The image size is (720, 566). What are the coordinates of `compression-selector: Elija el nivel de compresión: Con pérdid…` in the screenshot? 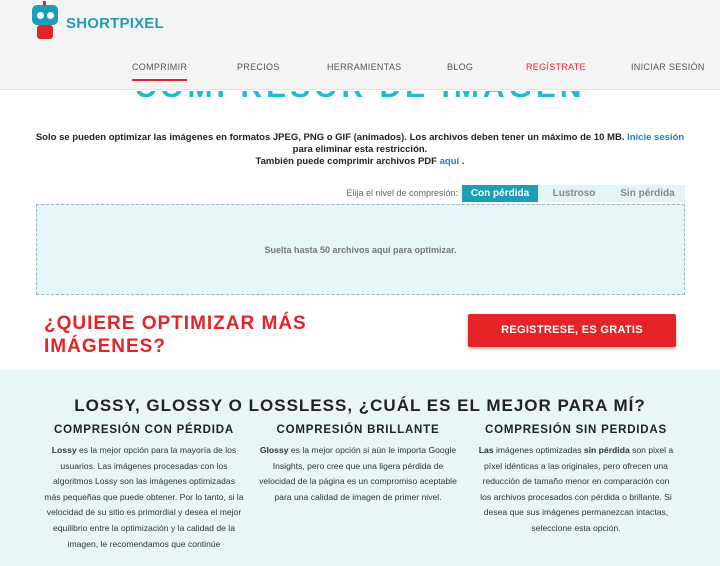 It's located at (360, 193).